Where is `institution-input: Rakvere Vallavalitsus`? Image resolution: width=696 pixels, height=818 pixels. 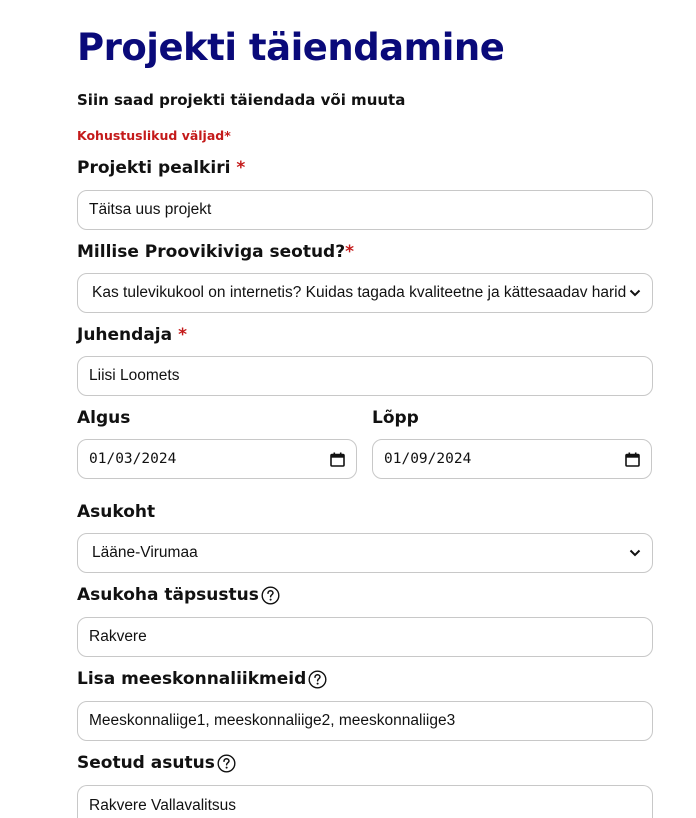
institution-input: Rakvere Vallavalitsus is located at coordinates (365, 801).